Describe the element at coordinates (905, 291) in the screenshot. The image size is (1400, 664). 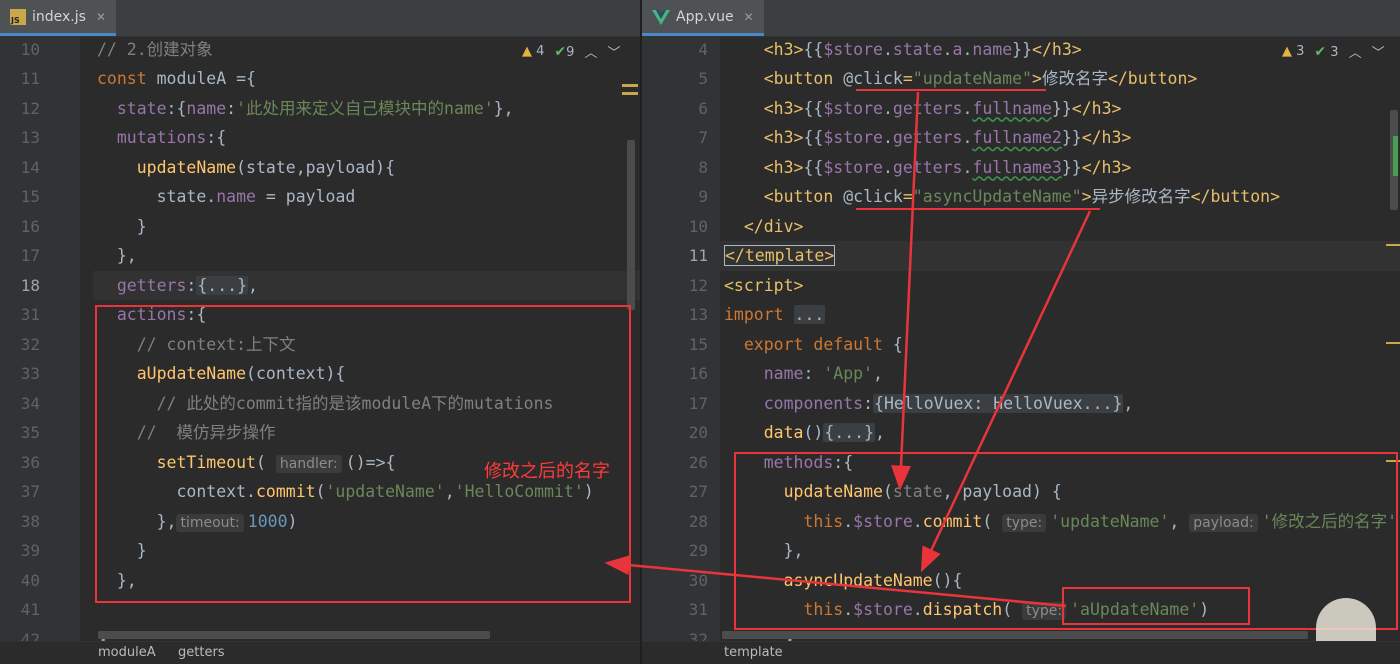
I see `arrow-to-updatename` at that location.